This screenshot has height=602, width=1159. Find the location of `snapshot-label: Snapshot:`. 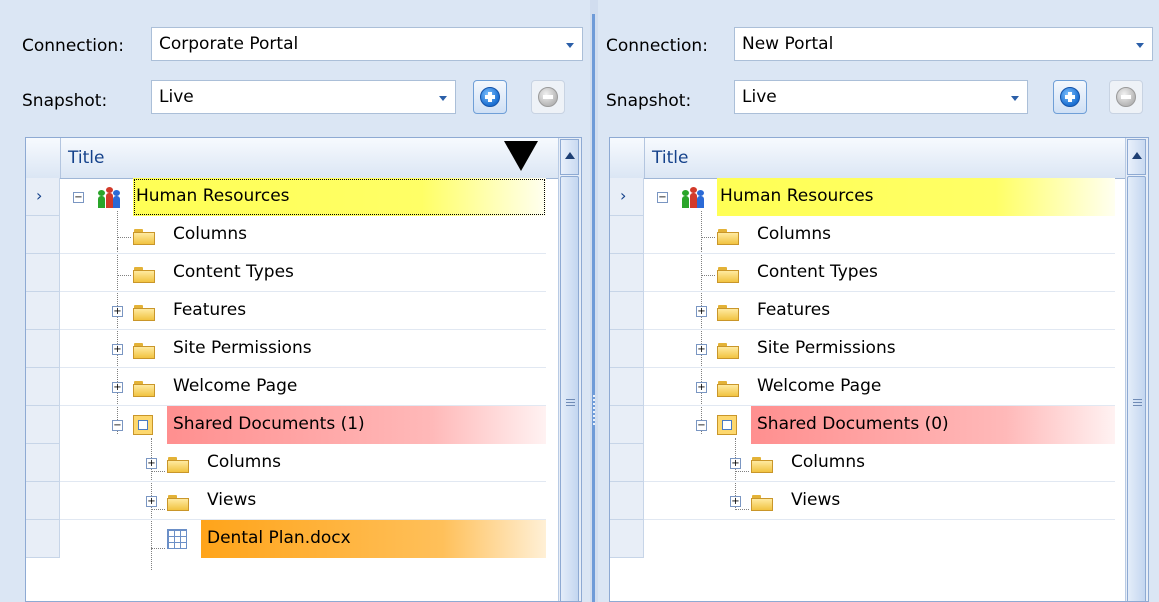

snapshot-label: Snapshot: is located at coordinates (649, 101).